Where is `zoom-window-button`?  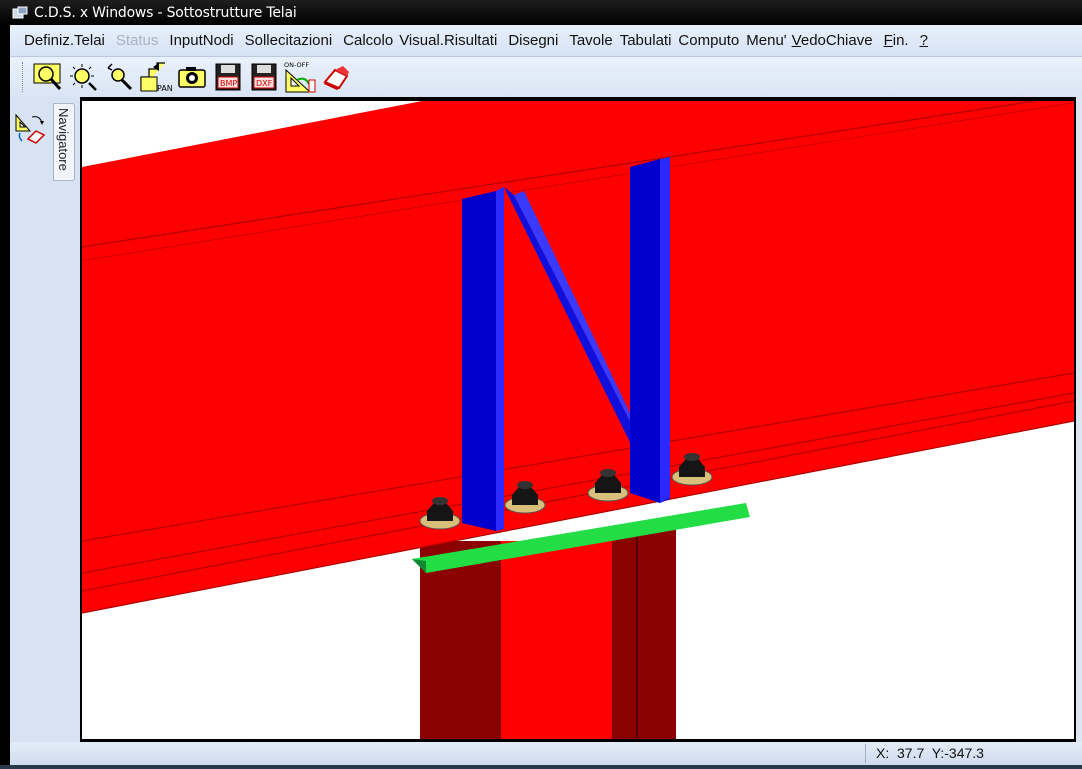
zoom-window-button is located at coordinates (48, 77).